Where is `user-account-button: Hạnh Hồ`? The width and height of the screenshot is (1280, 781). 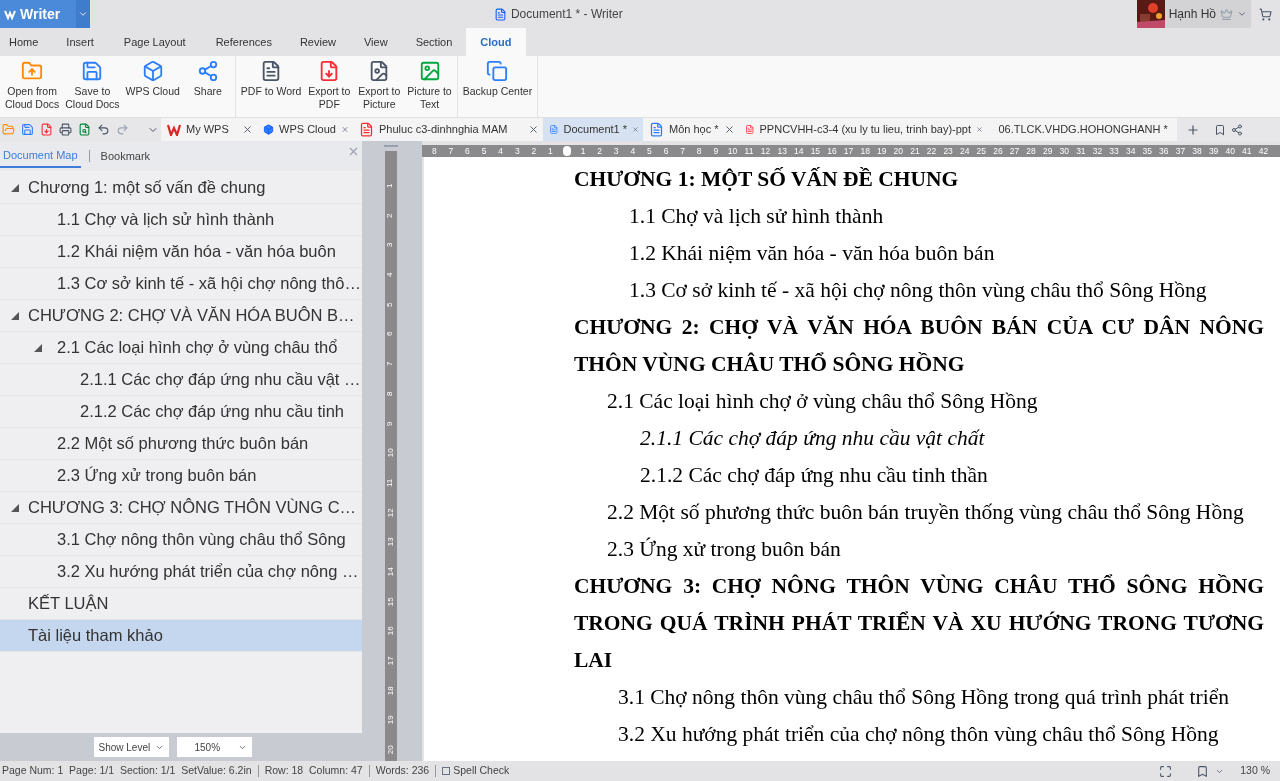
user-account-button: Hạnh Hồ is located at coordinates (1193, 14).